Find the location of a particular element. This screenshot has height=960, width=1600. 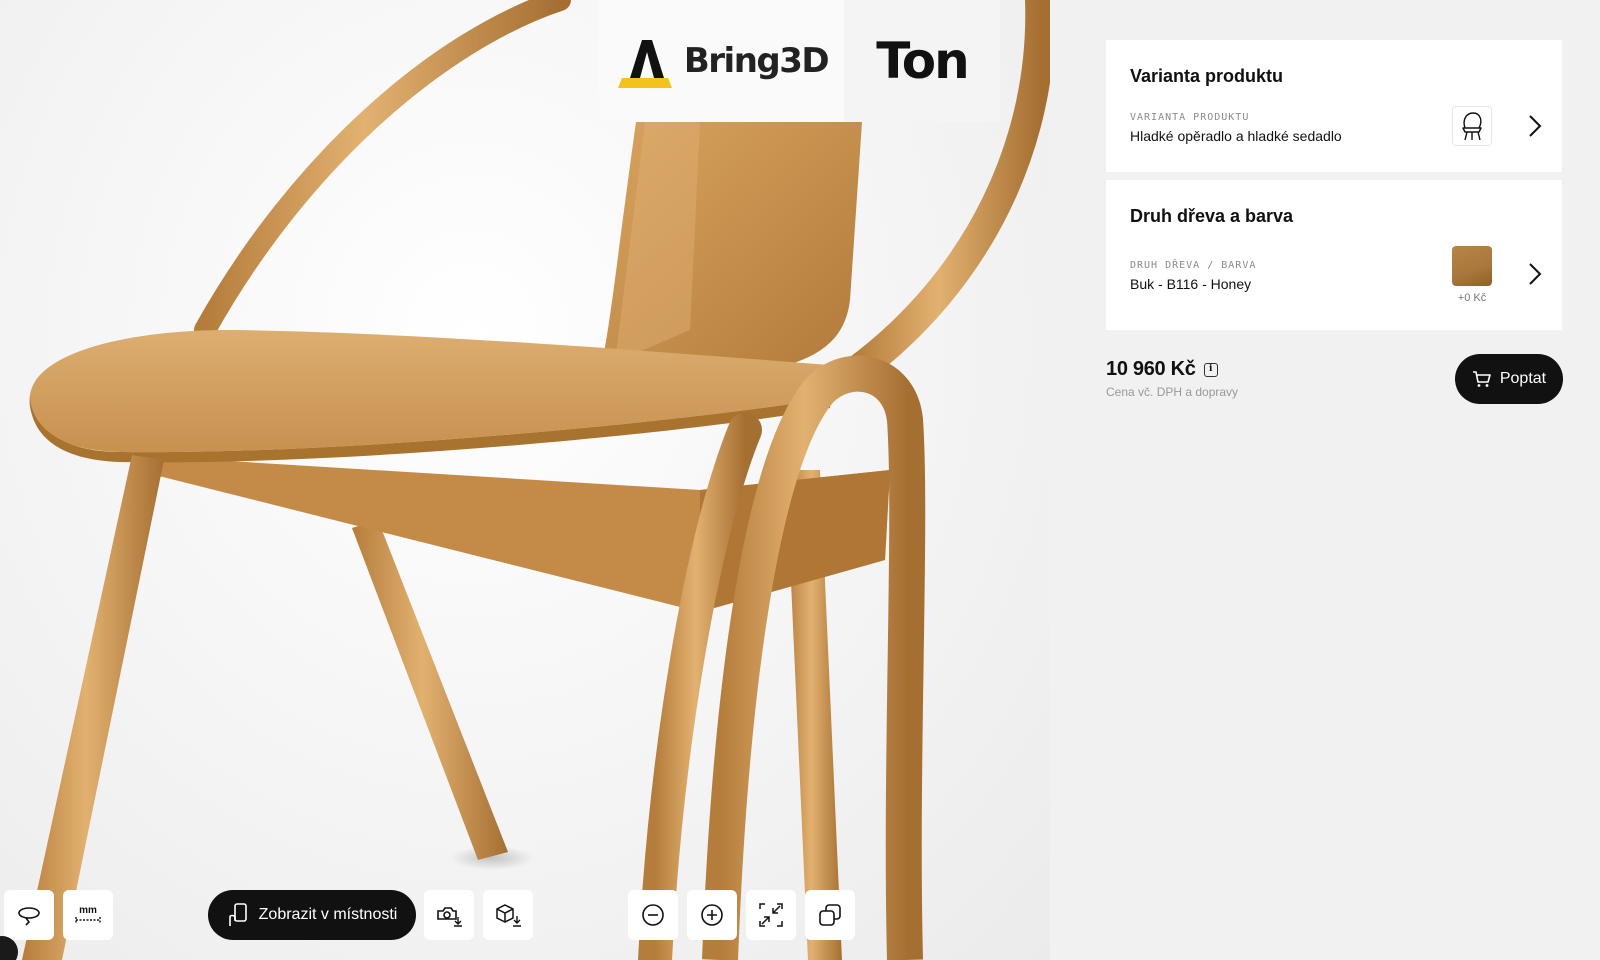

chair-icon is located at coordinates (1472, 126).